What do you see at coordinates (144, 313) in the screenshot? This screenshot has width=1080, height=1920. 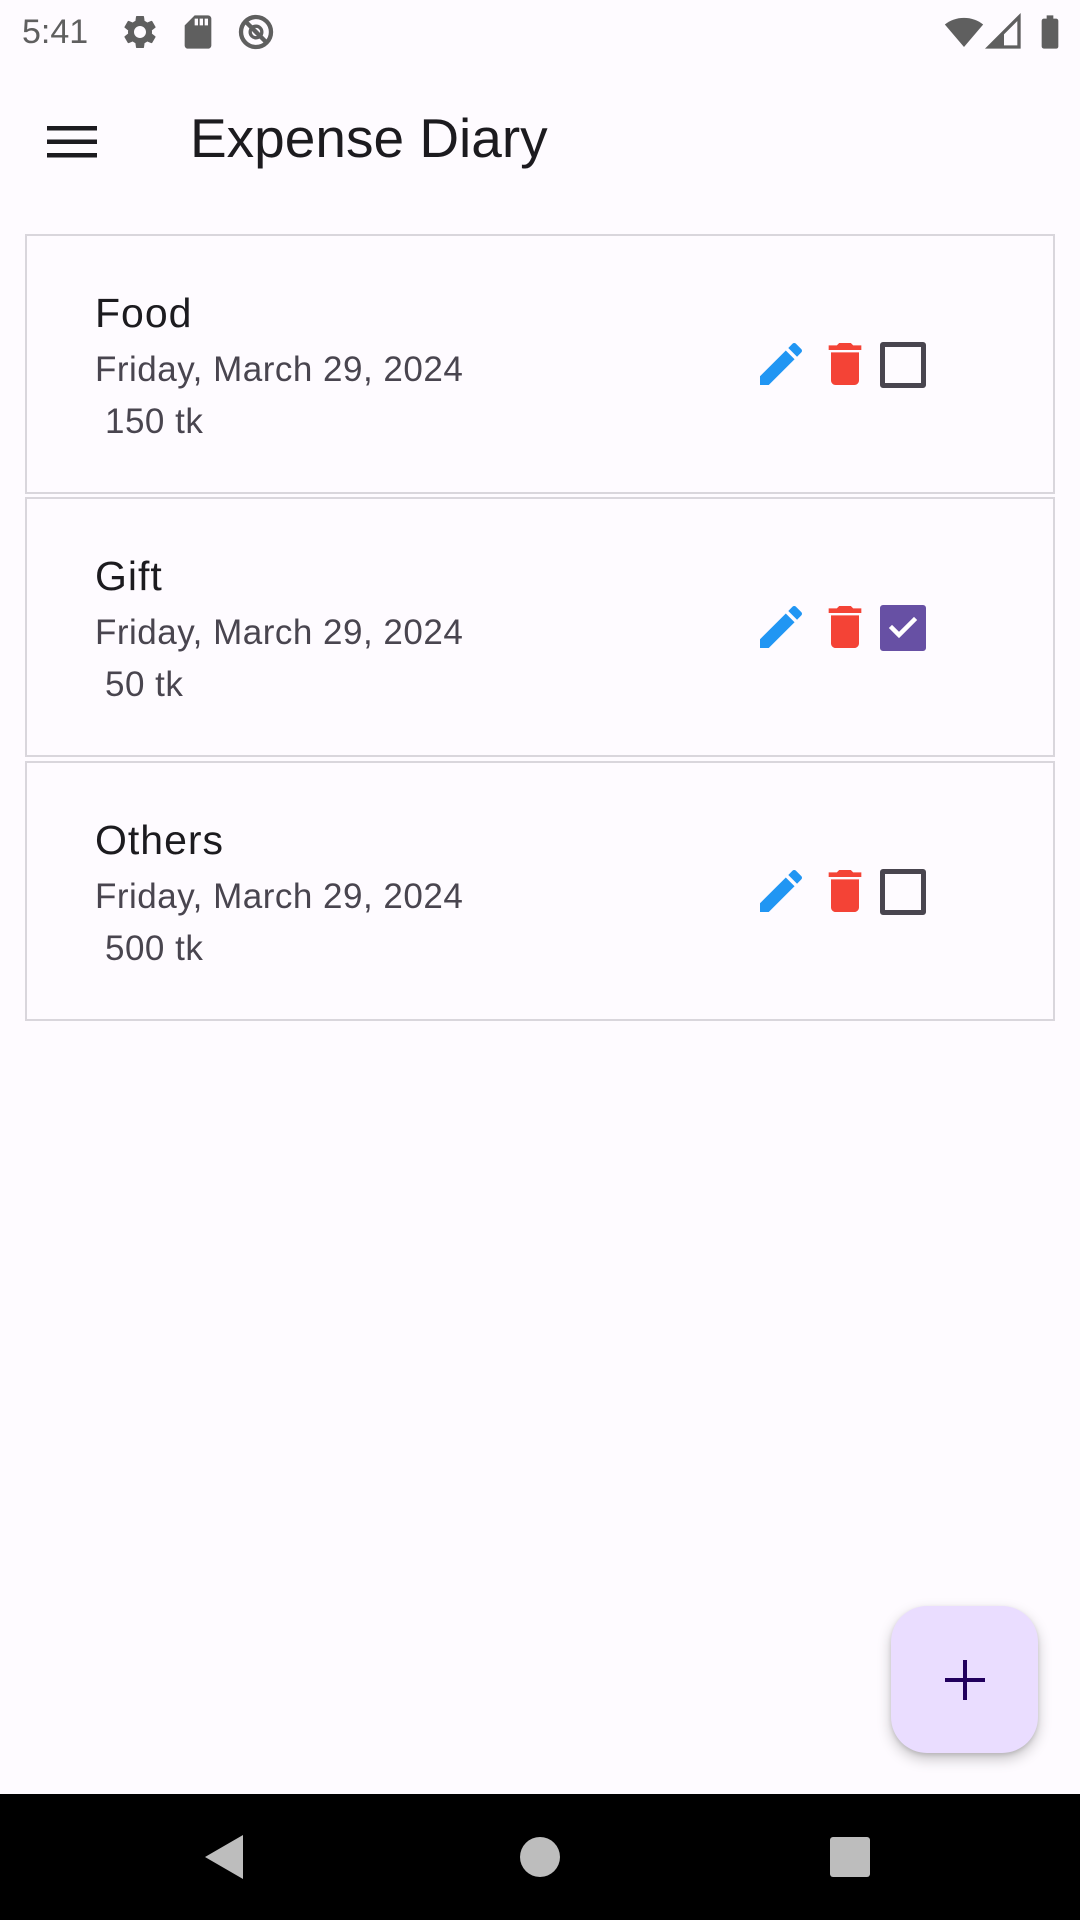 I see `expense-title: Food` at bounding box center [144, 313].